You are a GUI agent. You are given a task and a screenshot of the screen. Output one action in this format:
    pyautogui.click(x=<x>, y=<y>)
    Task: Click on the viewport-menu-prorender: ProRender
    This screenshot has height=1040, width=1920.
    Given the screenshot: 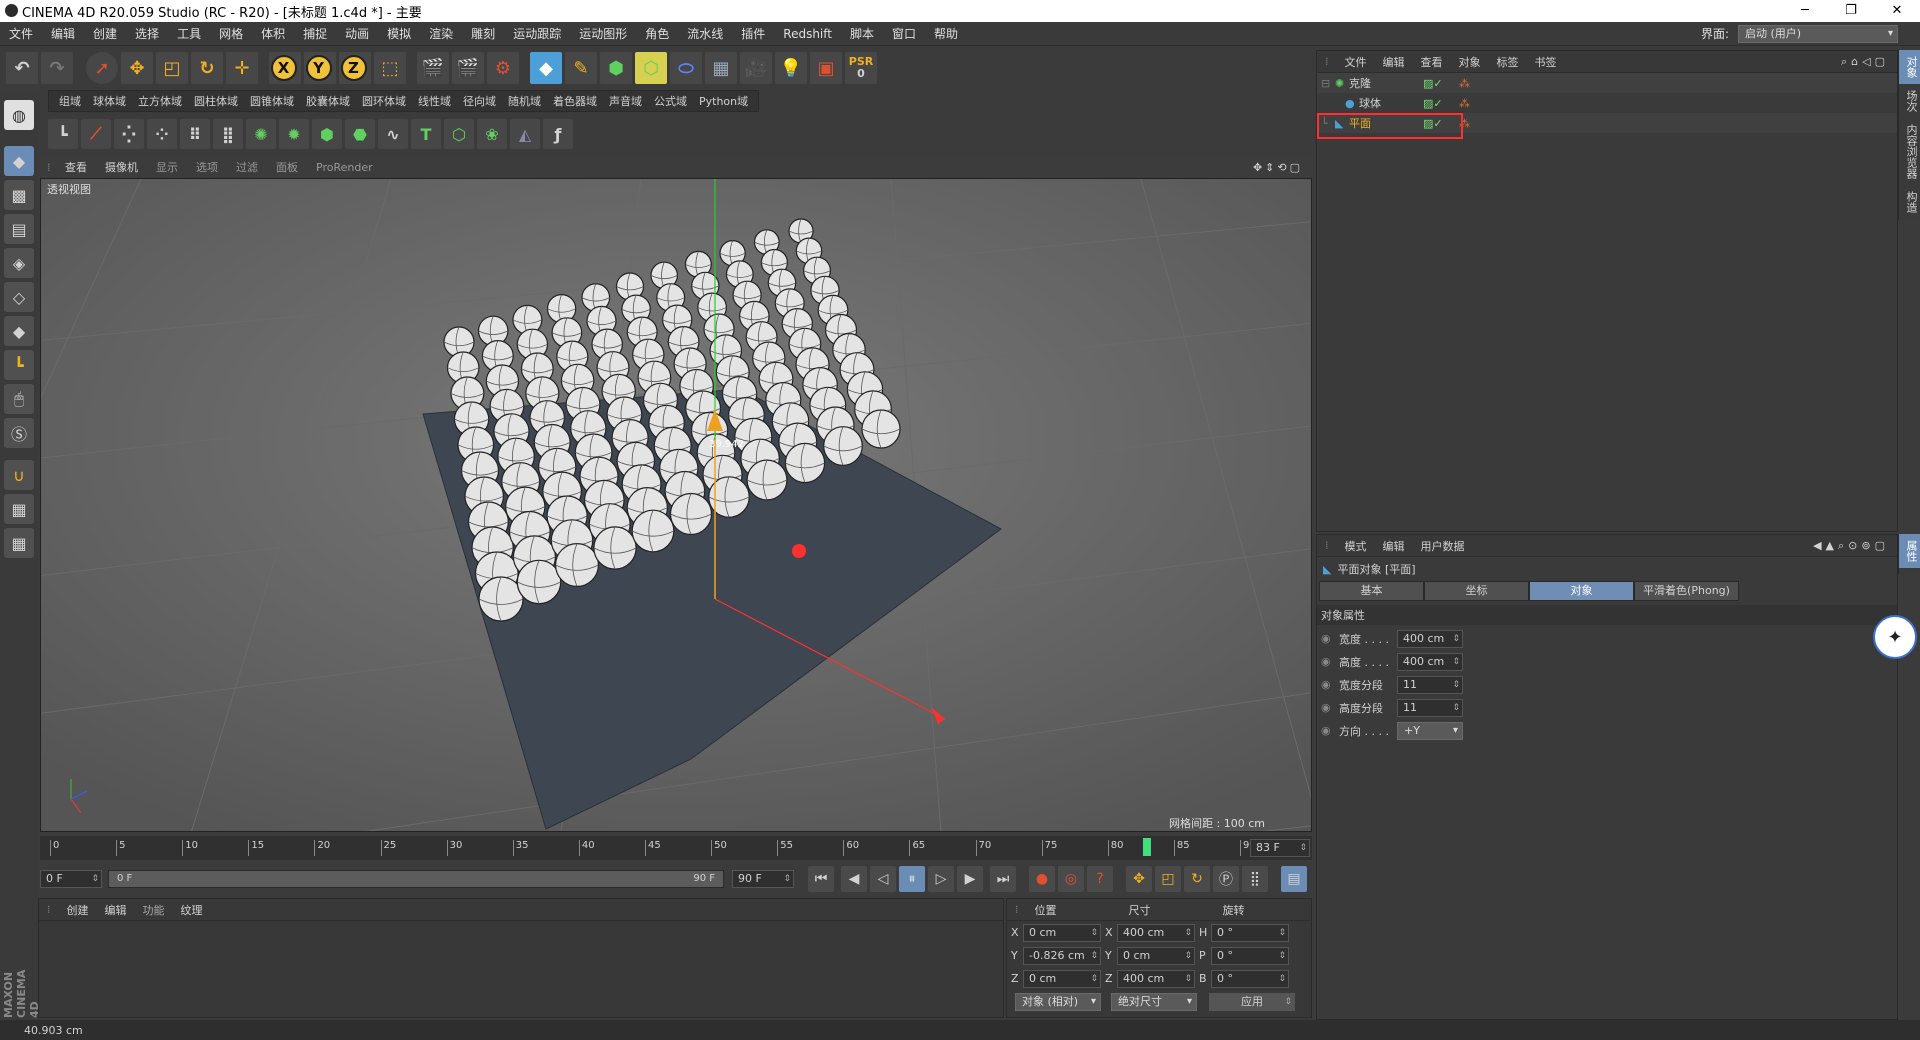 What is the action you would take?
    pyautogui.click(x=344, y=167)
    